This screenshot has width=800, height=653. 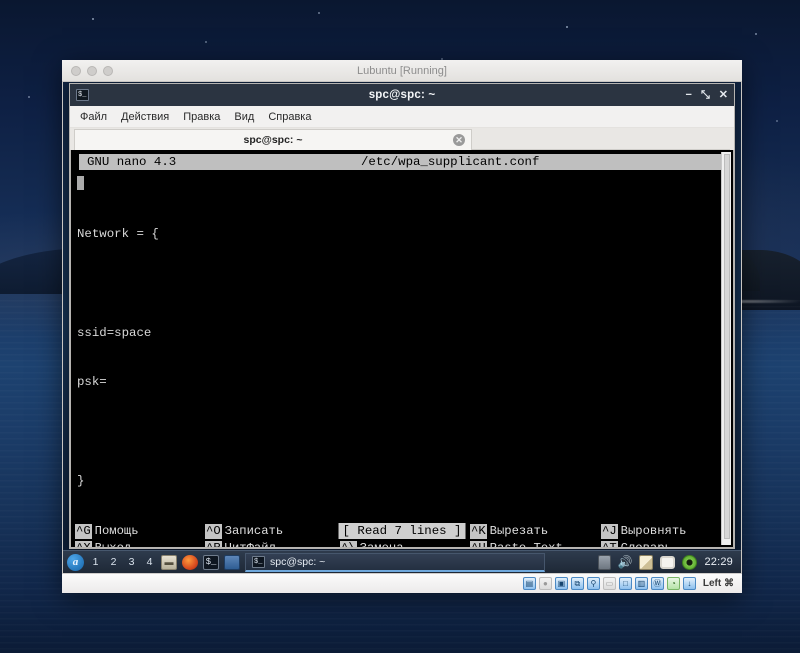 What do you see at coordinates (718, 583) in the screenshot?
I see `host-key-label: Left ⌘` at bounding box center [718, 583].